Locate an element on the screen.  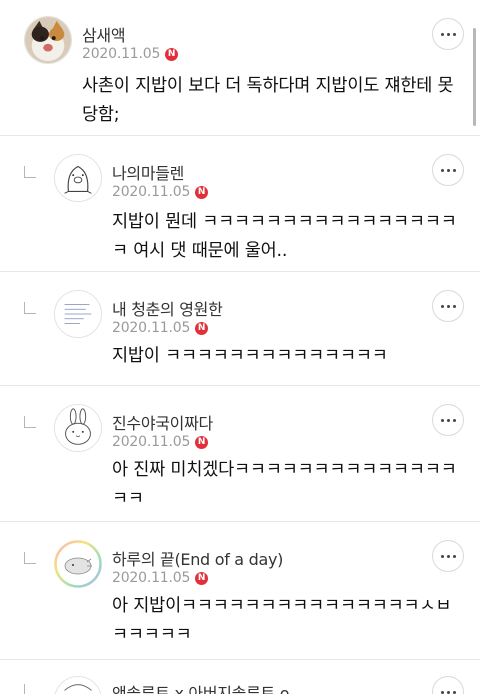
scrollbar is located at coordinates (474, 77).